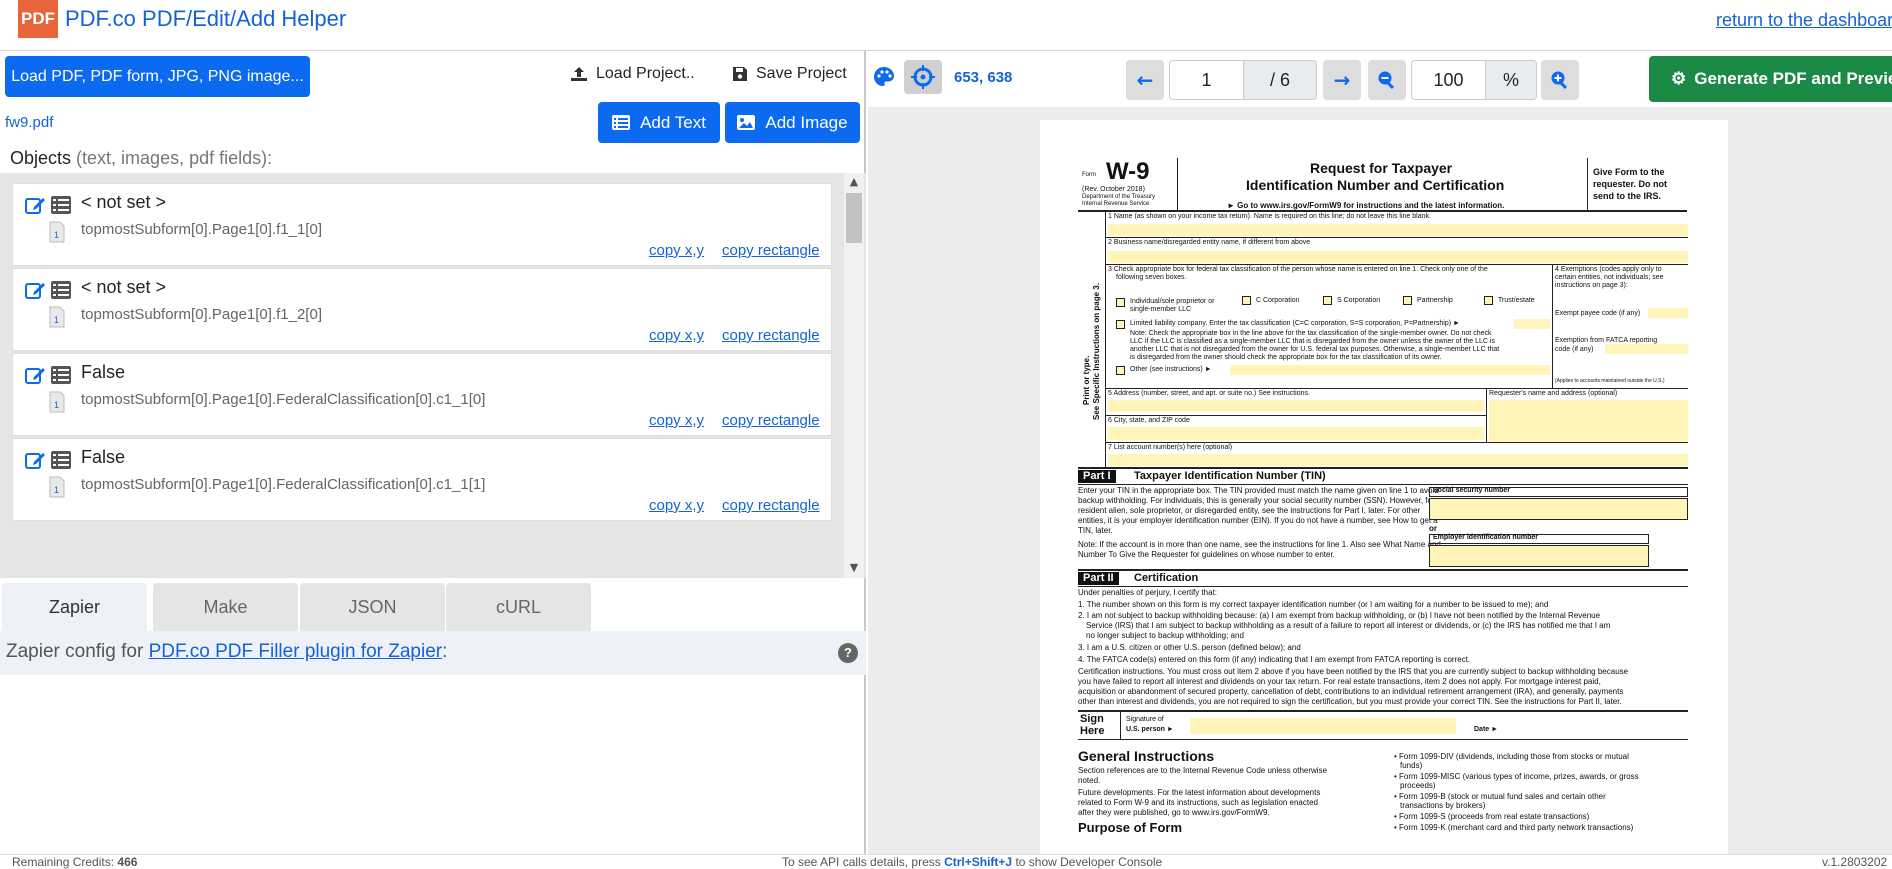 The width and height of the screenshot is (1892, 869). I want to click on bullet-2b: proceeds), so click(1418, 785).